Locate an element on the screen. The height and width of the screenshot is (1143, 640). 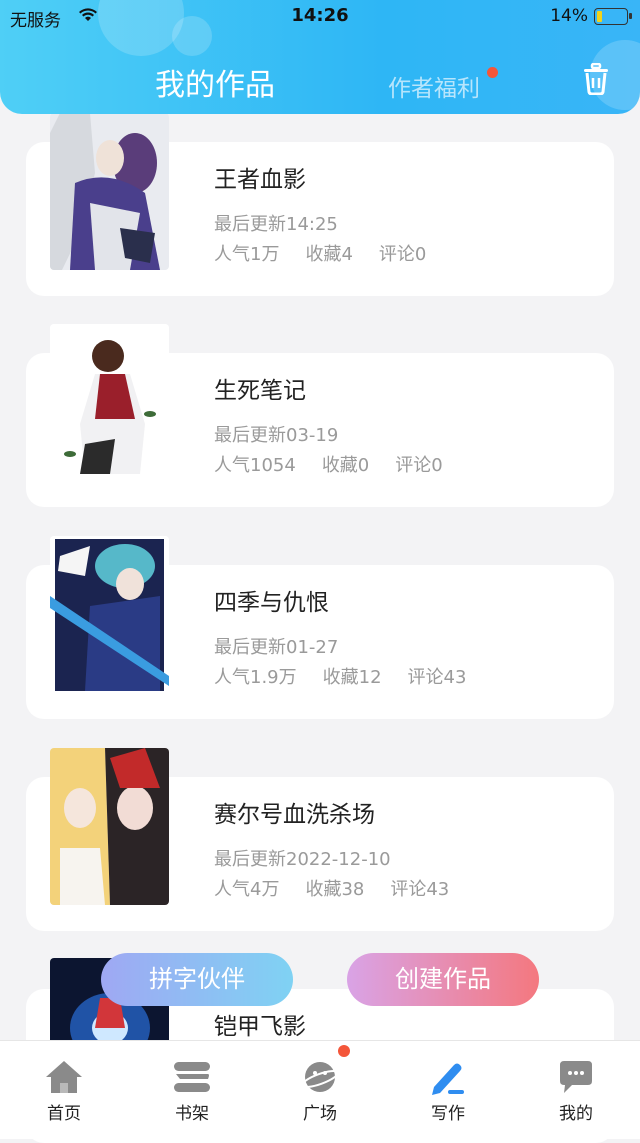
nav-item-home: 首页 is located at coordinates (64, 1090).